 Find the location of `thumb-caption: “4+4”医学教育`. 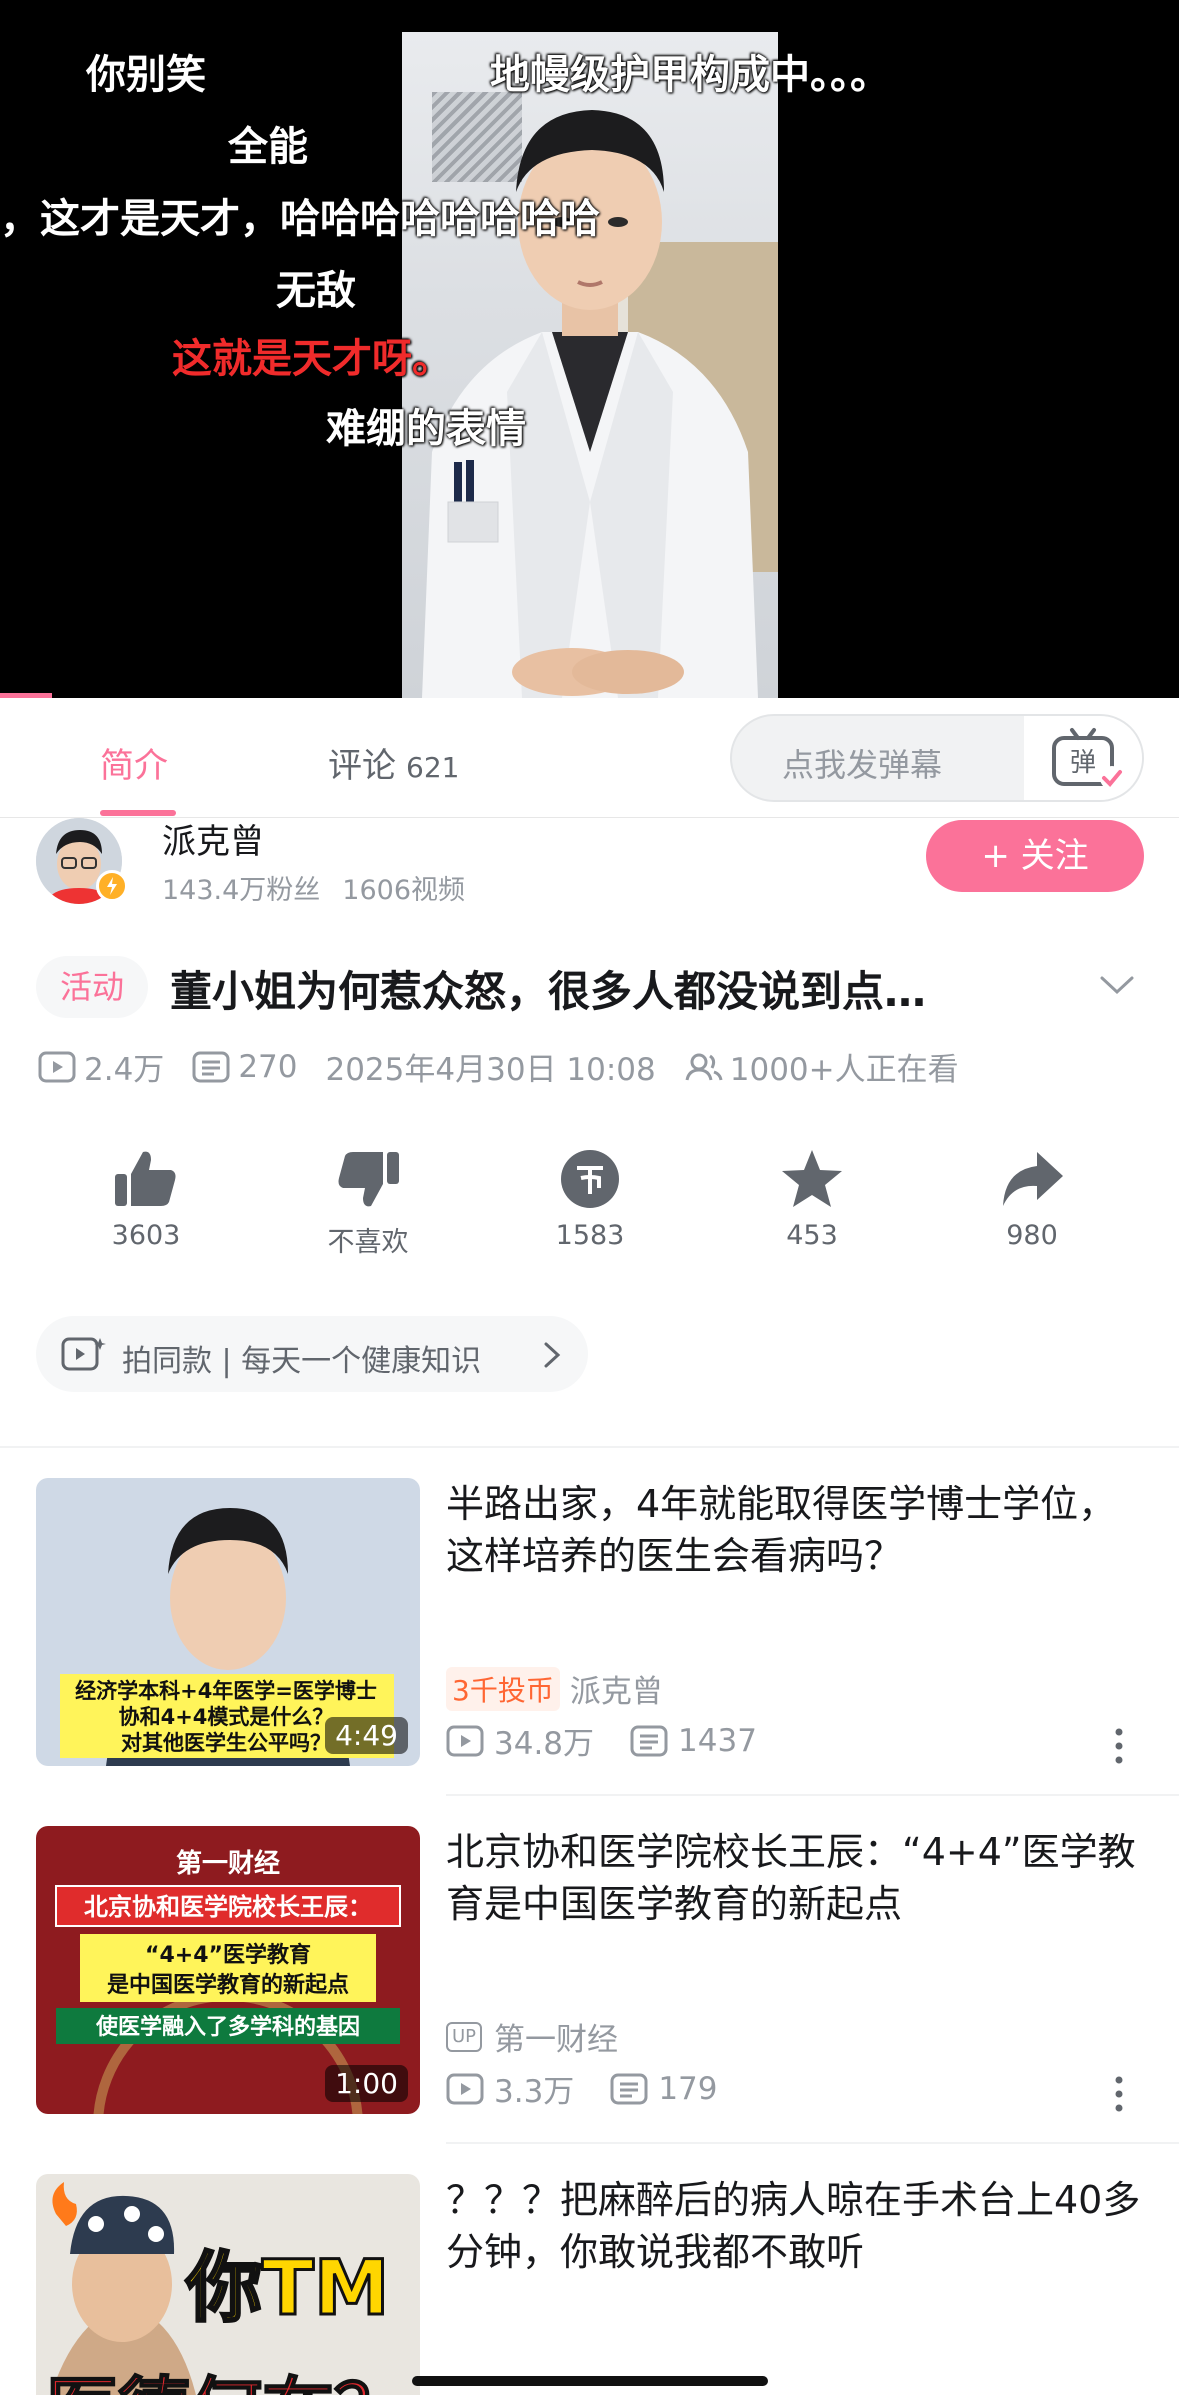

thumb-caption: “4+4”医学教育 is located at coordinates (228, 1955).